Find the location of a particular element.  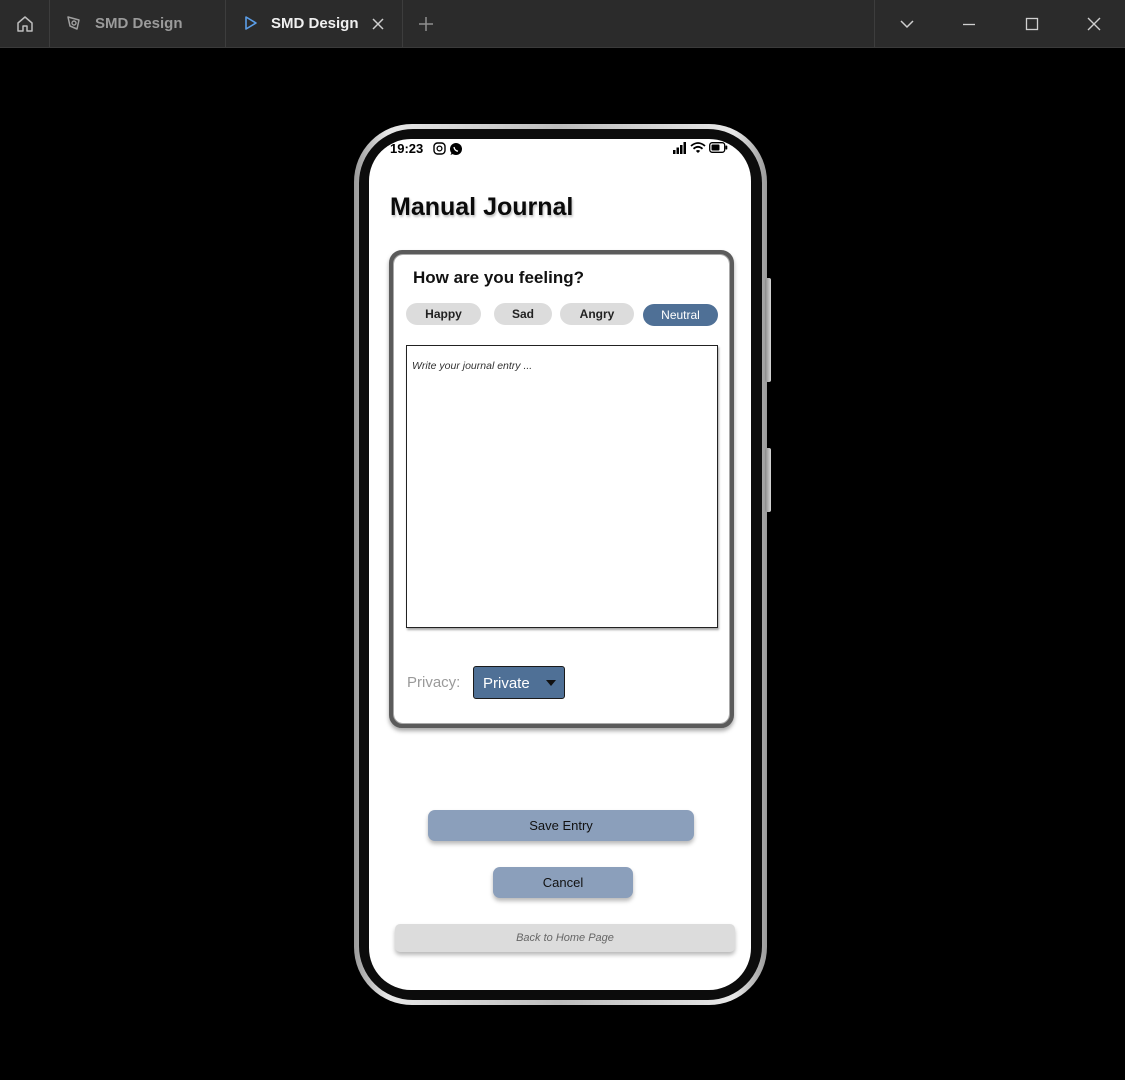

home-icon is located at coordinates (24, 23).